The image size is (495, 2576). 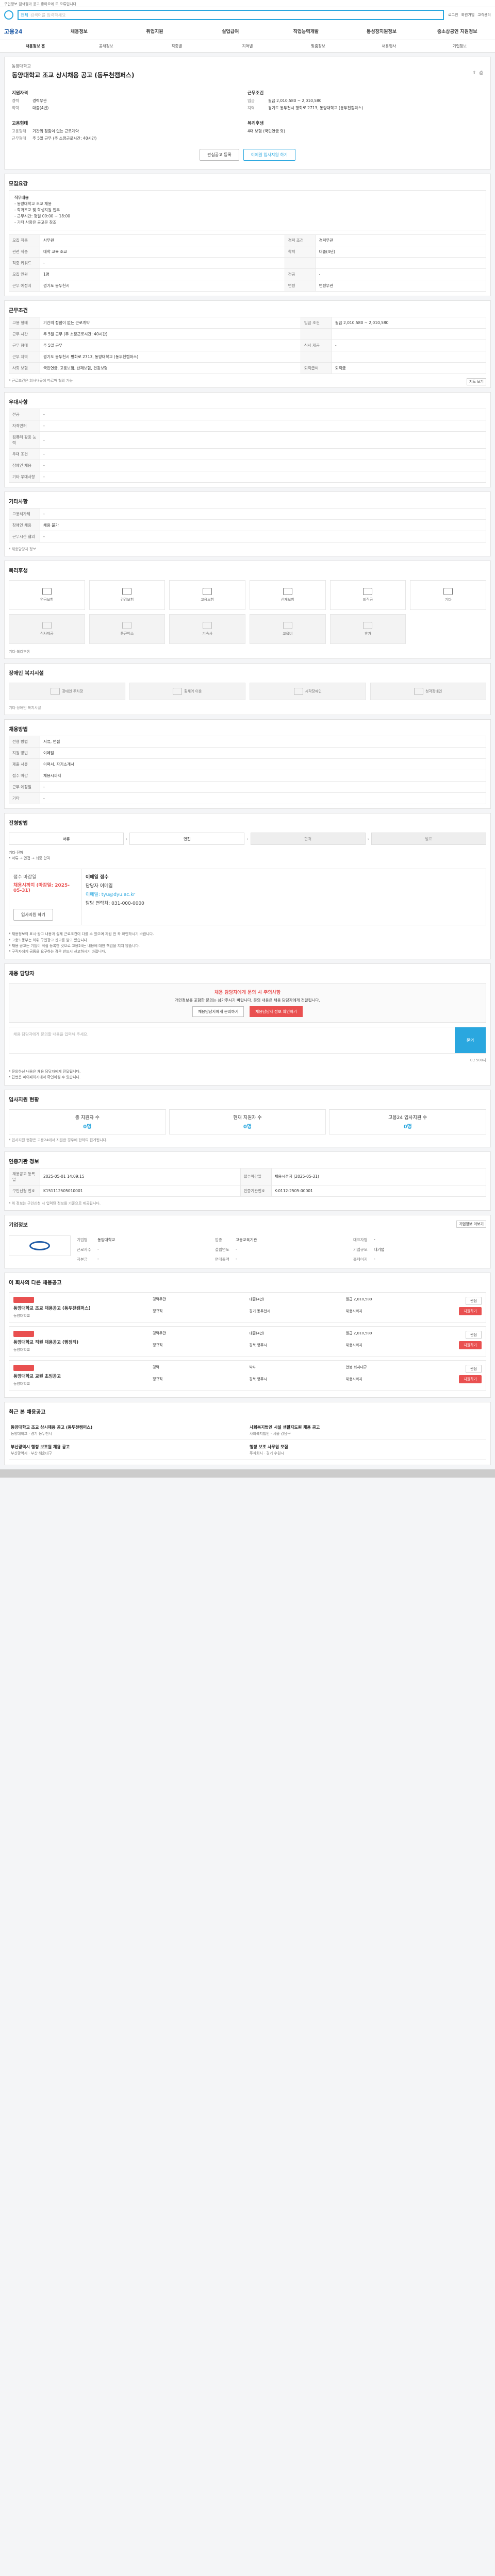 What do you see at coordinates (300, 286) in the screenshot?
I see `row-key: 연령` at bounding box center [300, 286].